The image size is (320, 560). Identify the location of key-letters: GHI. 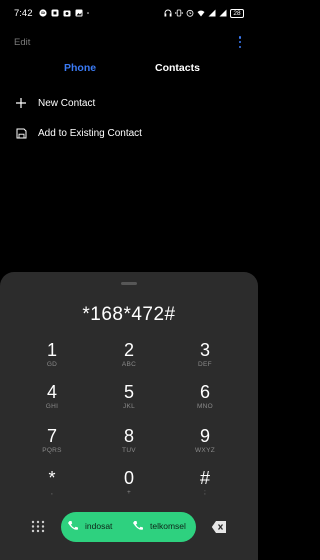
(52, 406).